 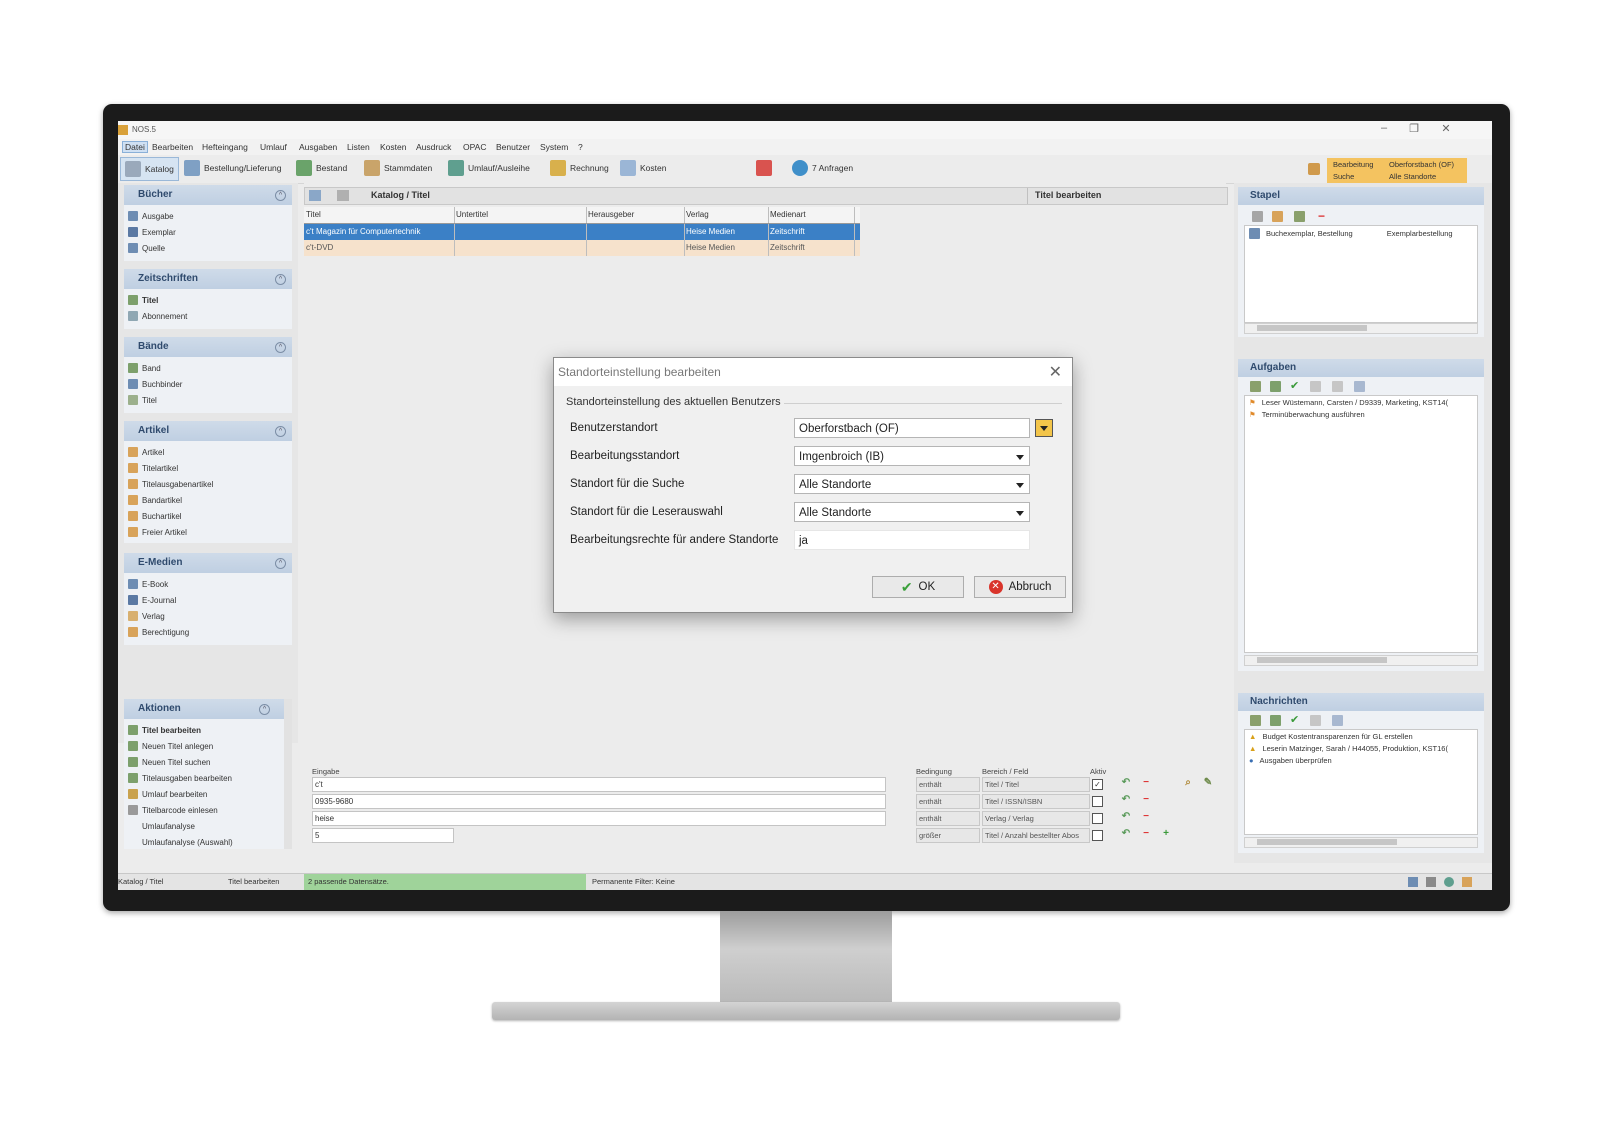 I want to click on menu-kosten: Kosten, so click(x=393, y=147).